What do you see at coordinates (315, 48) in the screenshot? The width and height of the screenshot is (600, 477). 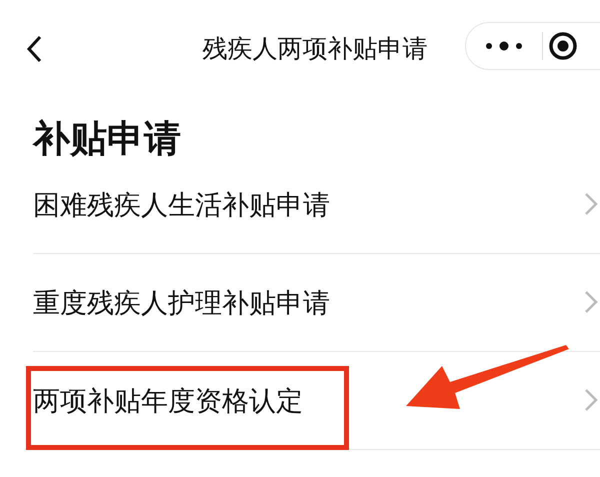 I see `page-title: 残疾人两项补贴申请` at bounding box center [315, 48].